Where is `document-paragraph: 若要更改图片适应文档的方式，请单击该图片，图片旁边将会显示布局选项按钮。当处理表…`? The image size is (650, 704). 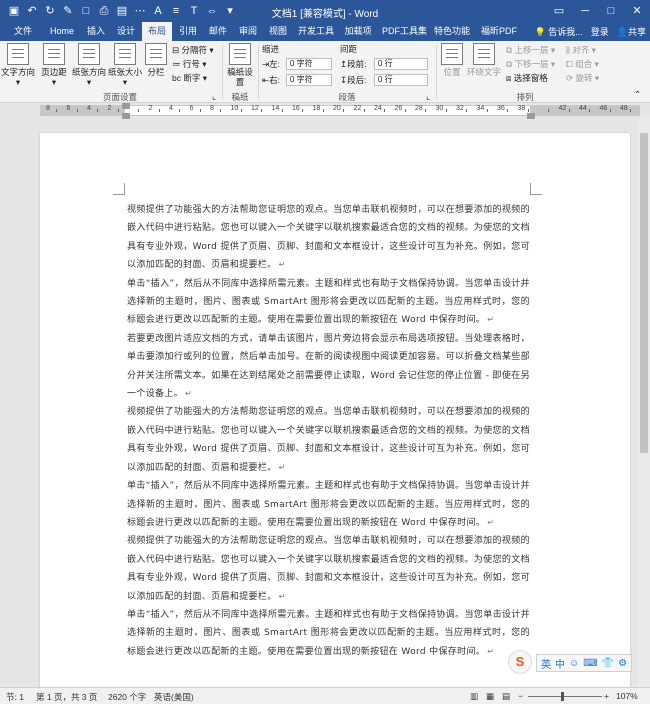
document-paragraph: 若要更改图片适应文档的方式，请单击该图片，图片旁边将会显示布局选项按钮。当处理表… is located at coordinates (328, 367).